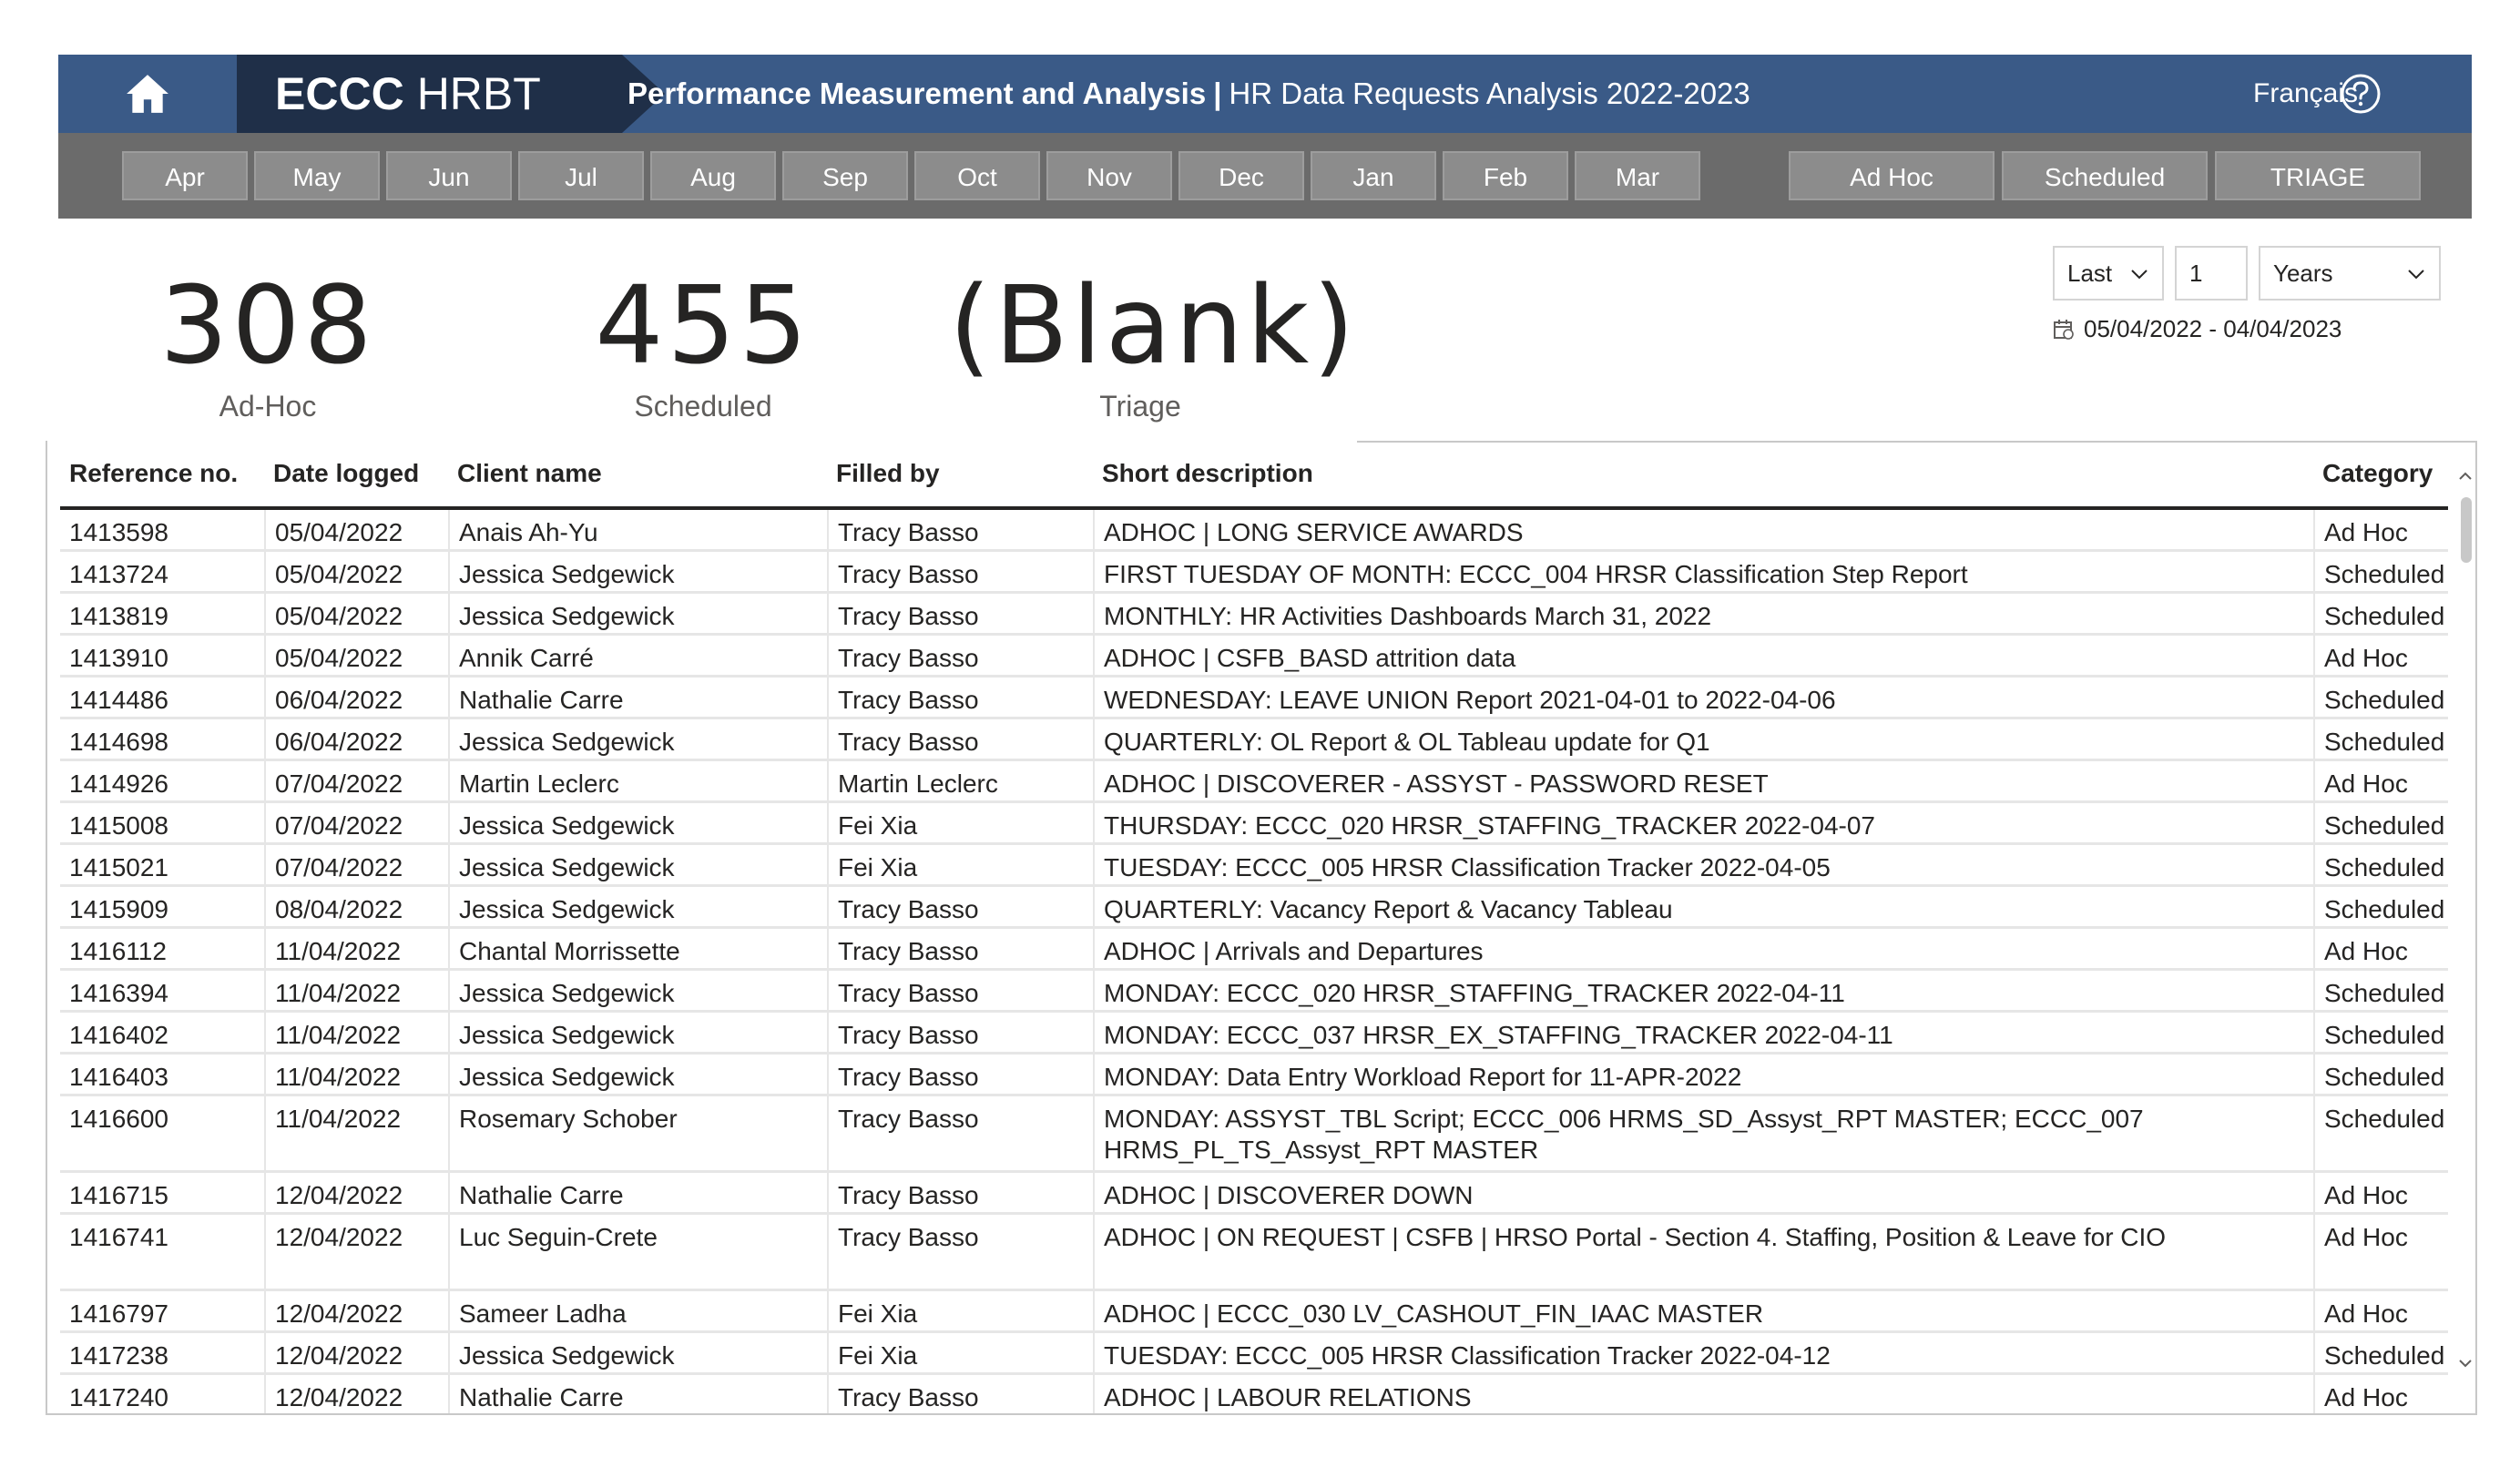 The image size is (2520, 1457). What do you see at coordinates (356, 571) in the screenshot?
I see `cell-date-logged: 05/04/2022` at bounding box center [356, 571].